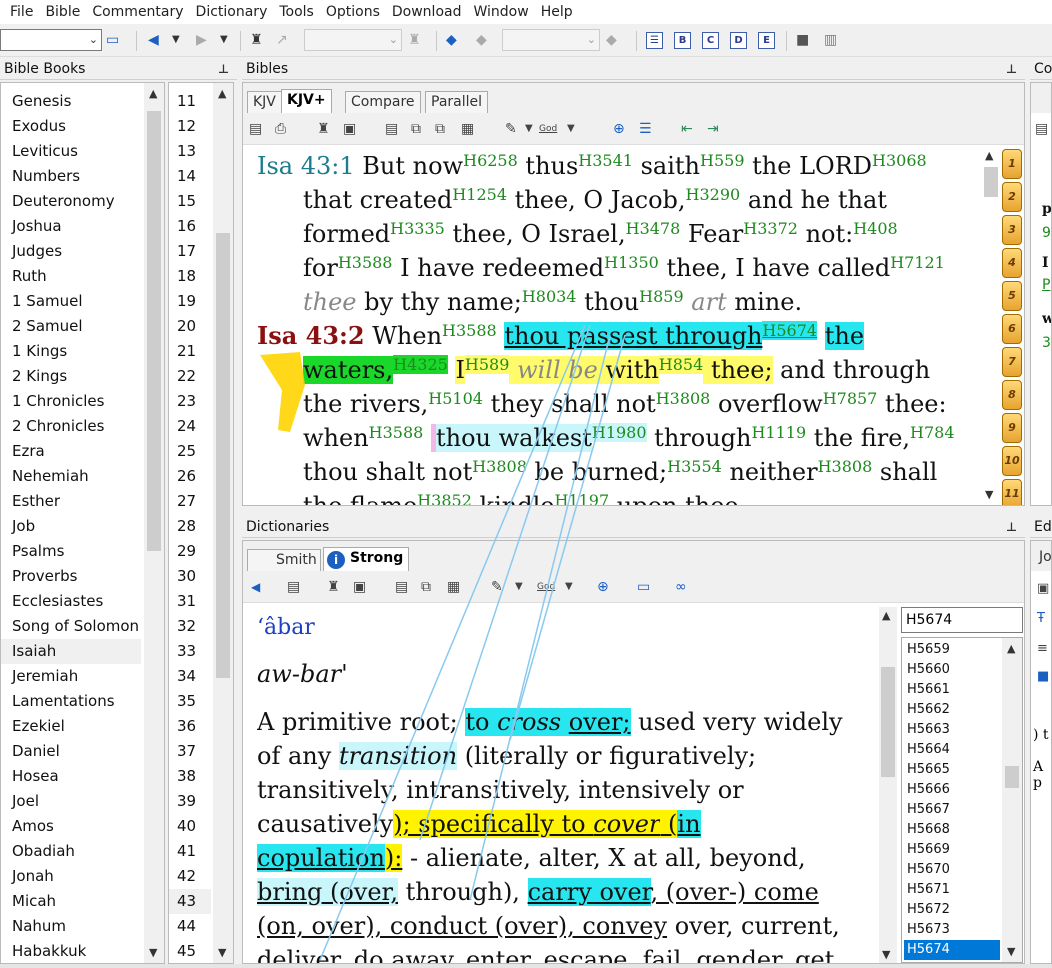 The width and height of the screenshot is (1052, 968). Describe the element at coordinates (500, 12) in the screenshot. I see `menu-window: Window` at that location.